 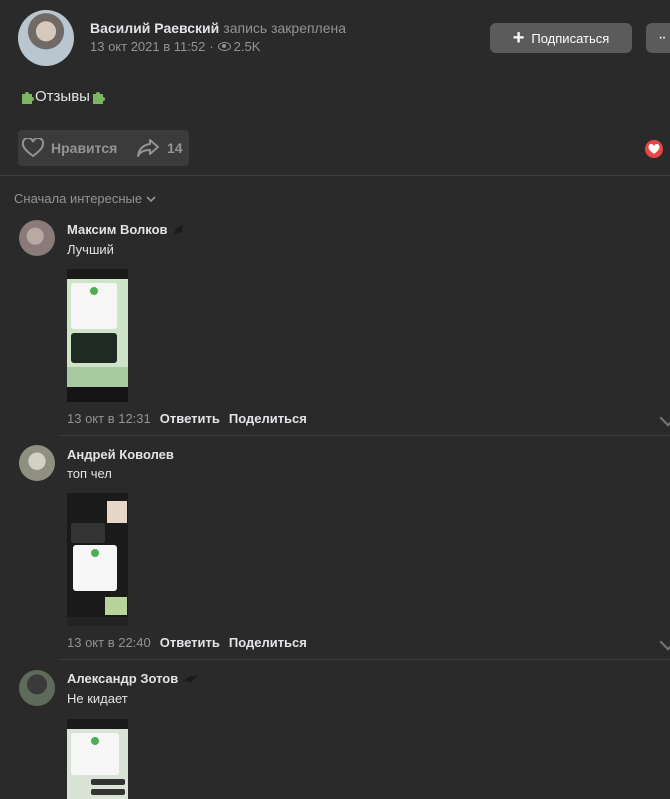 I want to click on comment-author: Максим Волков, so click(x=126, y=229).